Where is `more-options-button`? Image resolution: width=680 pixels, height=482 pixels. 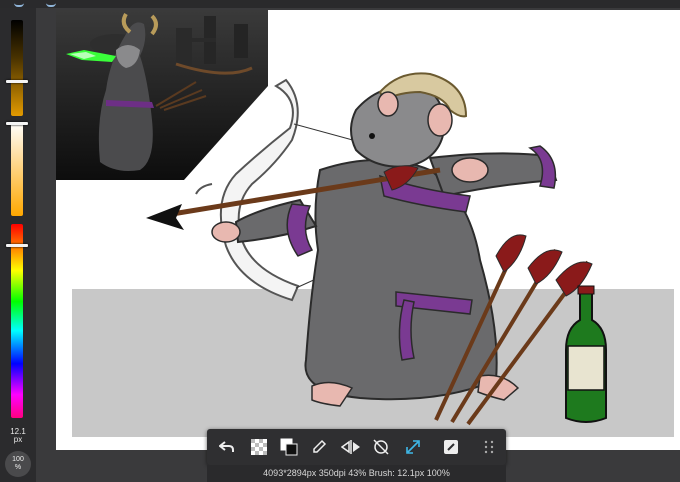
more-options-button is located at coordinates (489, 447).